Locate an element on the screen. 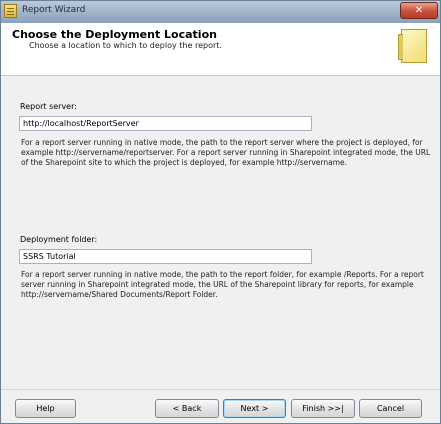 The image size is (441, 424). report-wizard-app-icon is located at coordinates (10, 11).